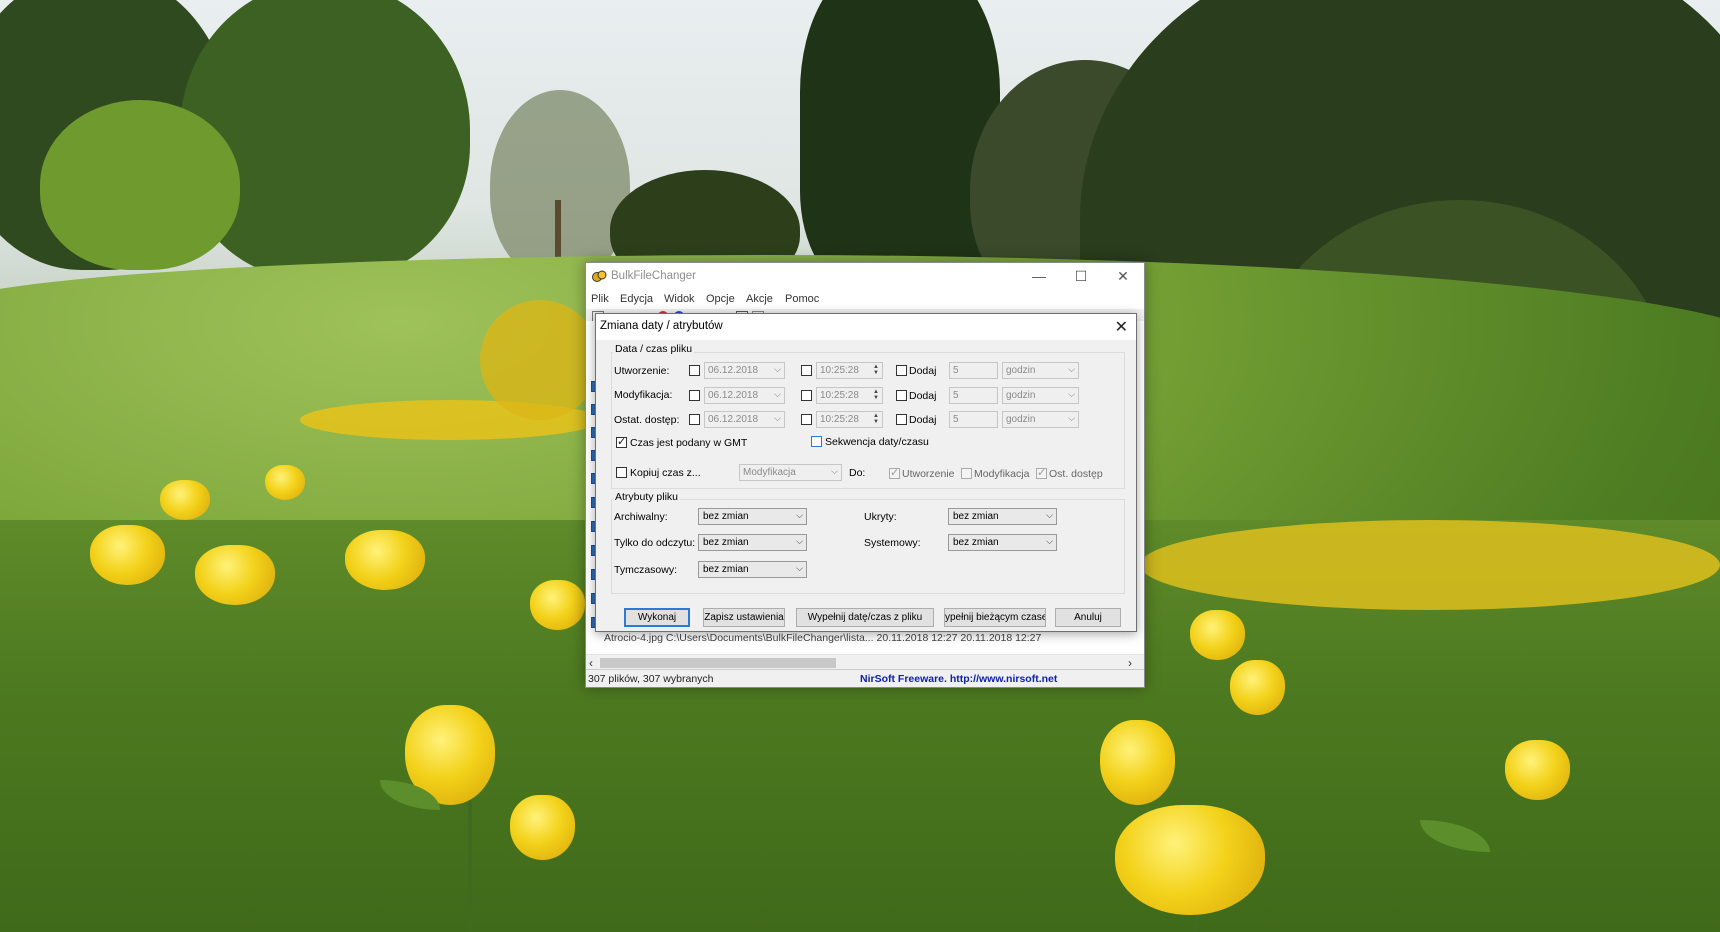 The image size is (1720, 932). I want to click on copy-source-select: Modyfikacja ⌵, so click(790, 472).